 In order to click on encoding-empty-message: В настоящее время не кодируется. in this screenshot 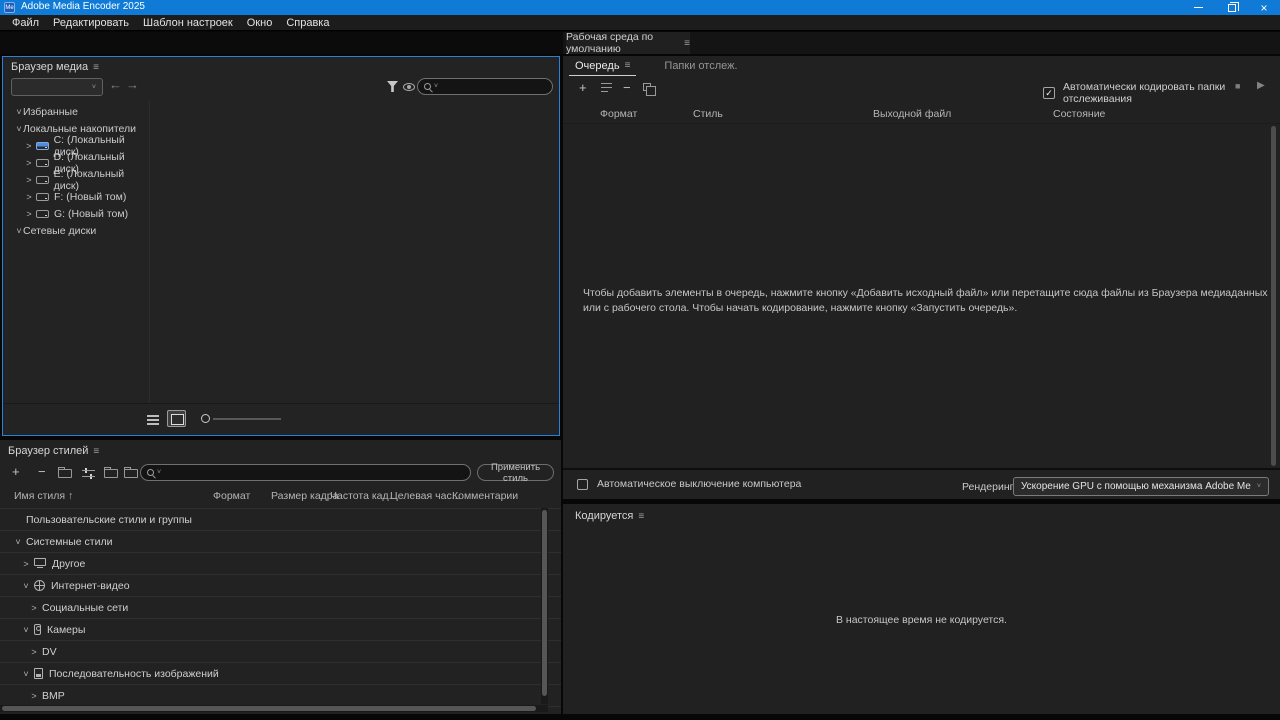, I will do `click(921, 620)`.